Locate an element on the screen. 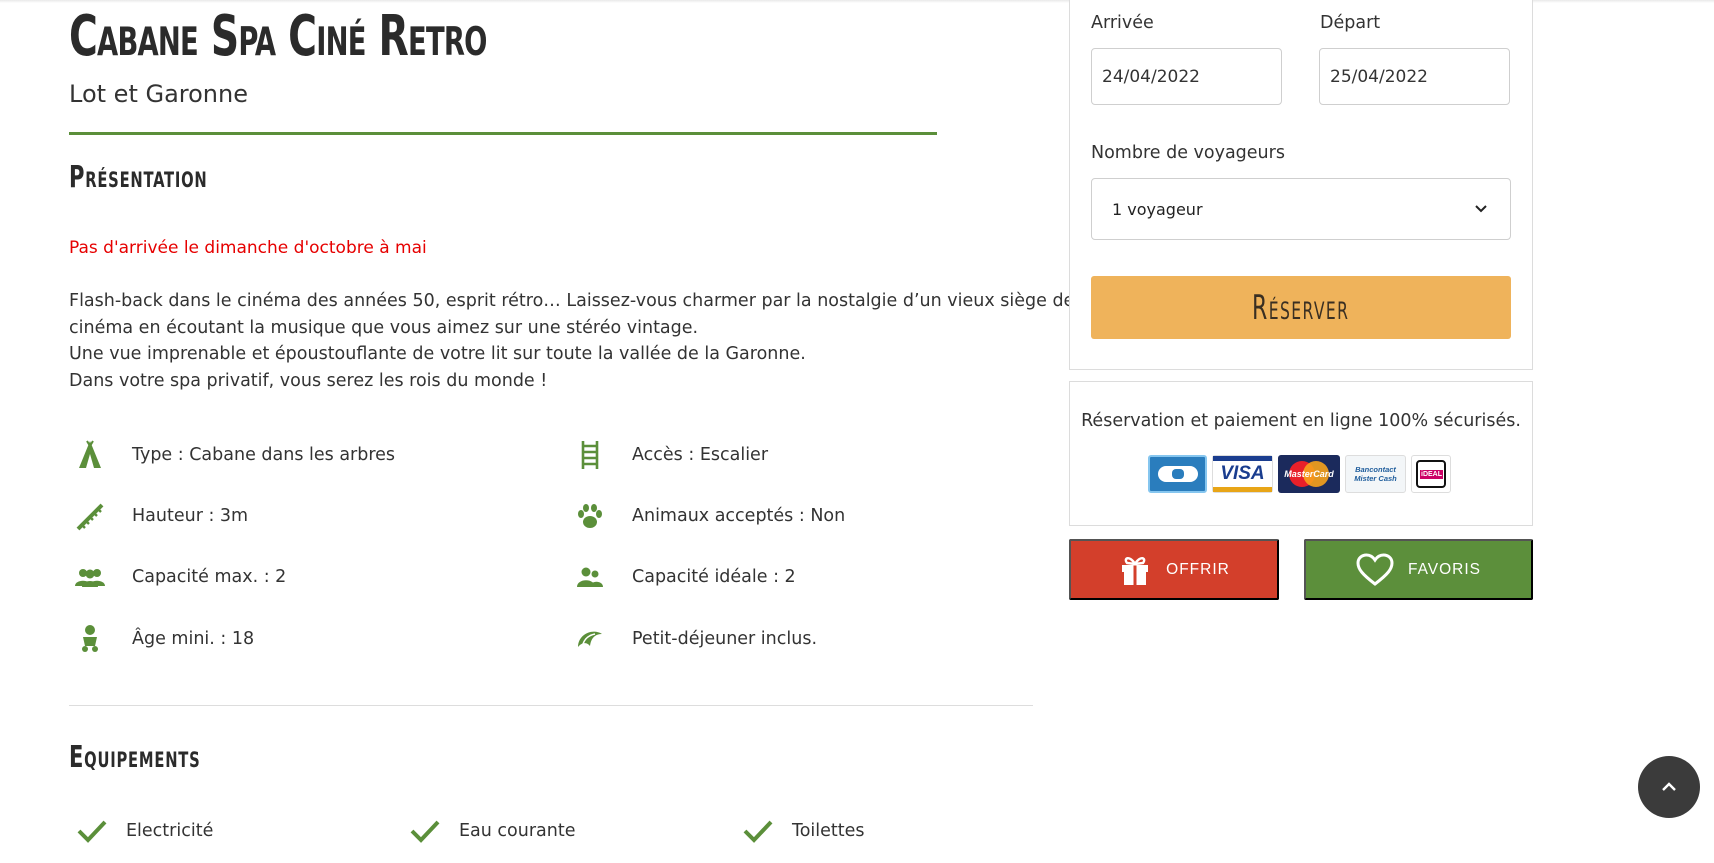 Image resolution: width=1714 pixels, height=863 pixels. feature-label: Accès : Escalier is located at coordinates (700, 455).